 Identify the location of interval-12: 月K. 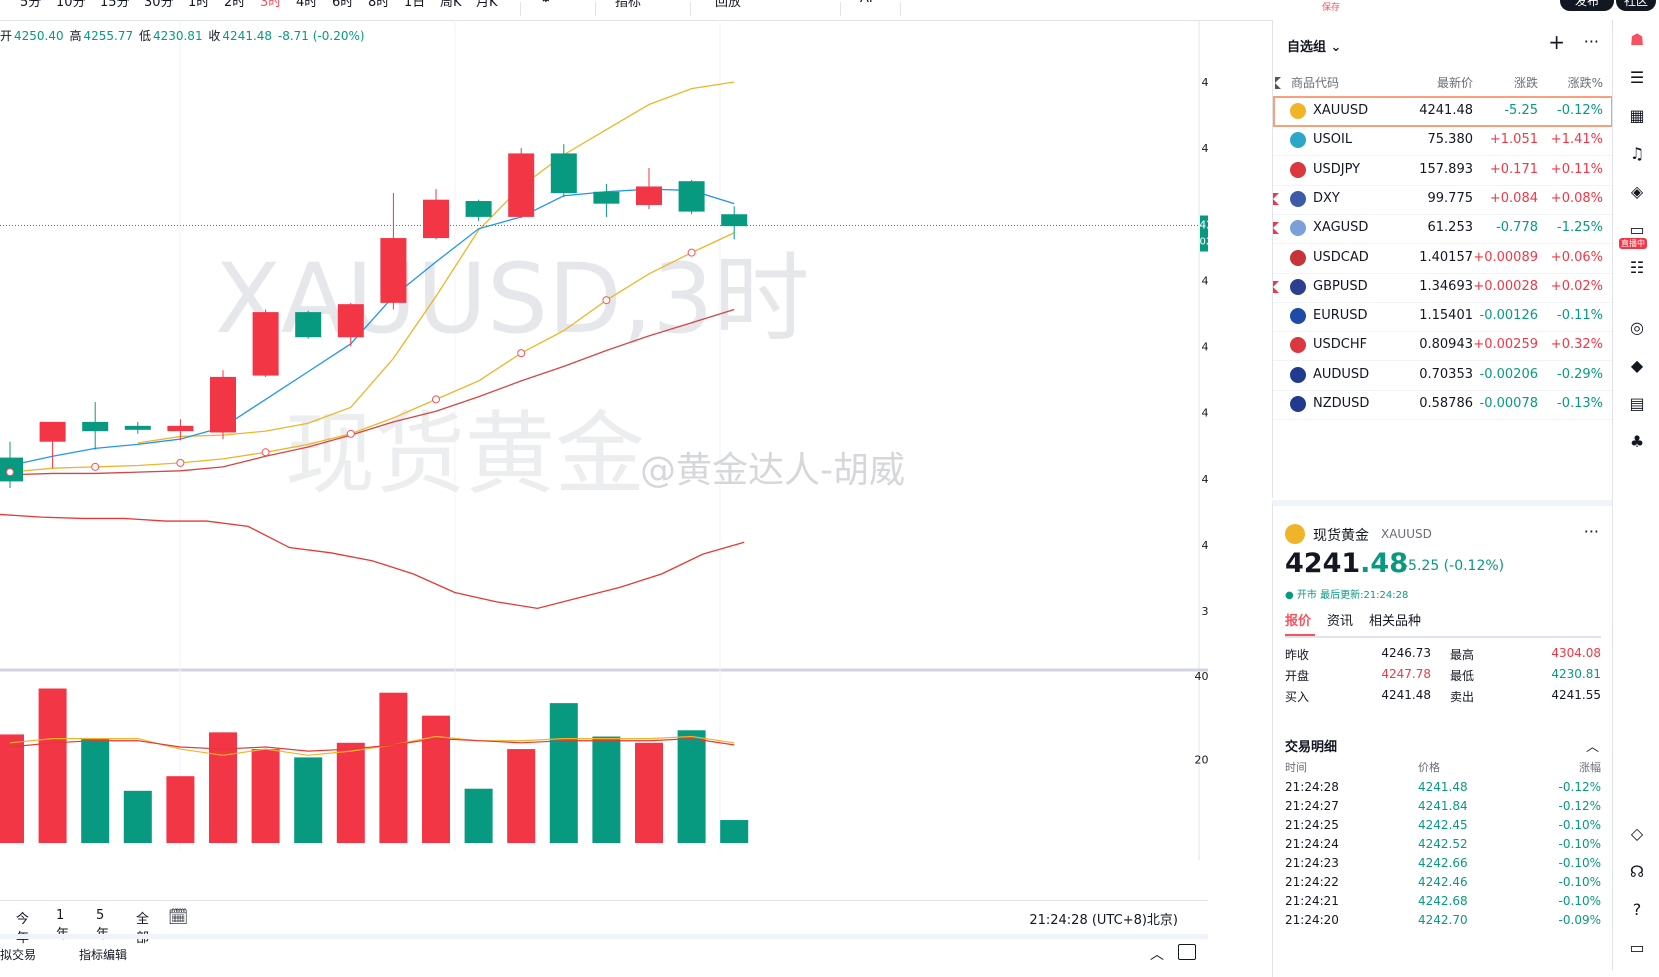
(487, 5).